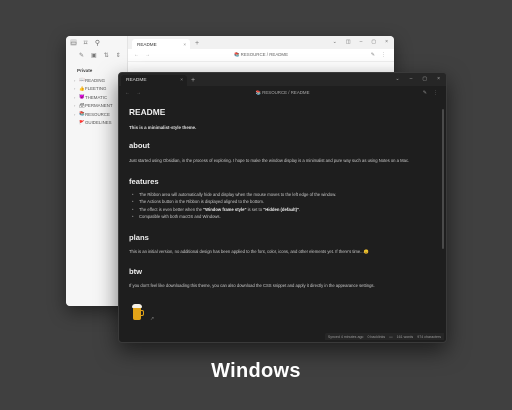 The width and height of the screenshot is (512, 410). I want to click on tab-bar: README × + ⌄ ◫ – ▢ ×, so click(261, 42).